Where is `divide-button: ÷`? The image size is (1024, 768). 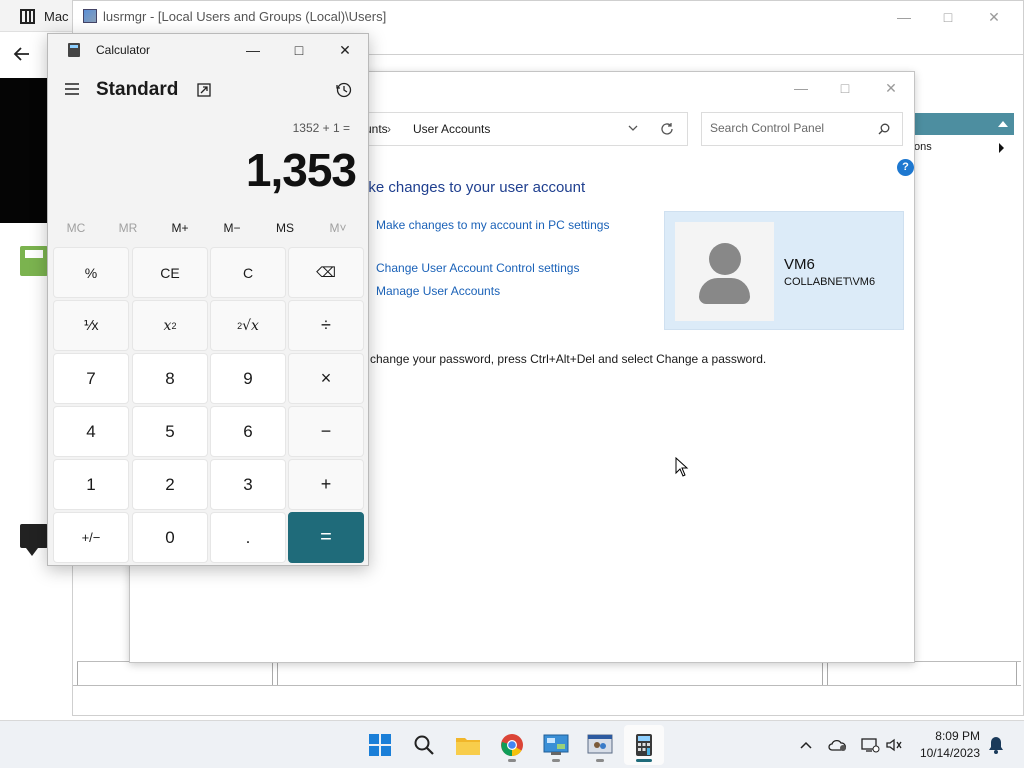 divide-button: ÷ is located at coordinates (326, 325).